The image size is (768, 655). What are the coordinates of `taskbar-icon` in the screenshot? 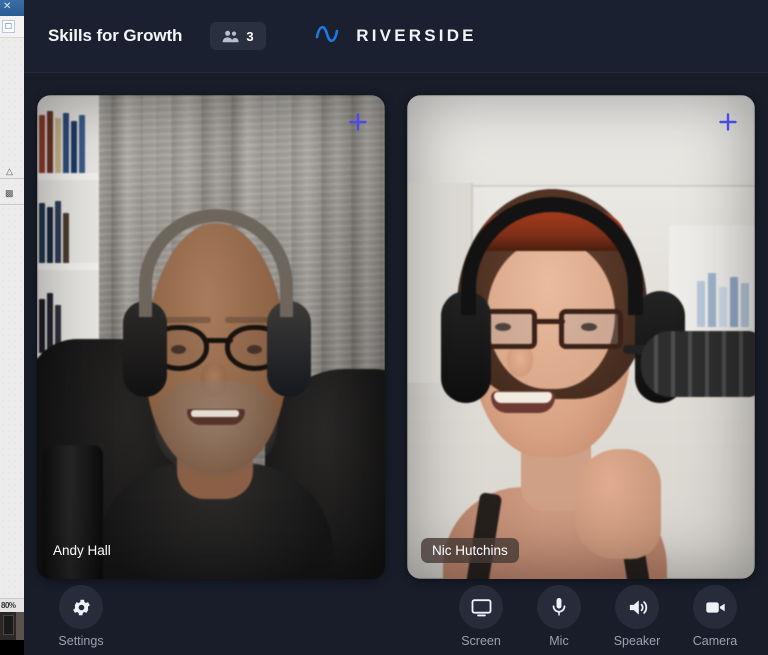 It's located at (8, 625).